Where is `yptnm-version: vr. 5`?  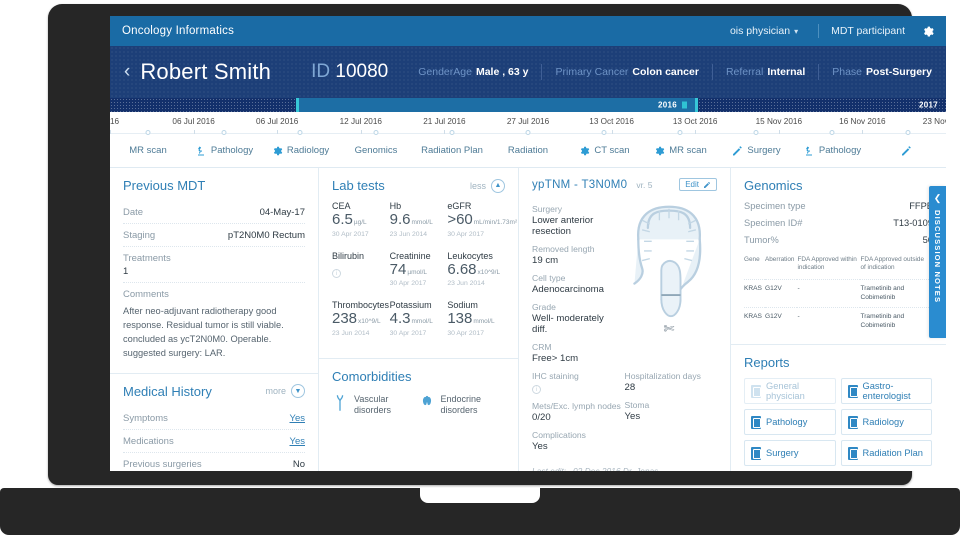 yptnm-version: vr. 5 is located at coordinates (644, 184).